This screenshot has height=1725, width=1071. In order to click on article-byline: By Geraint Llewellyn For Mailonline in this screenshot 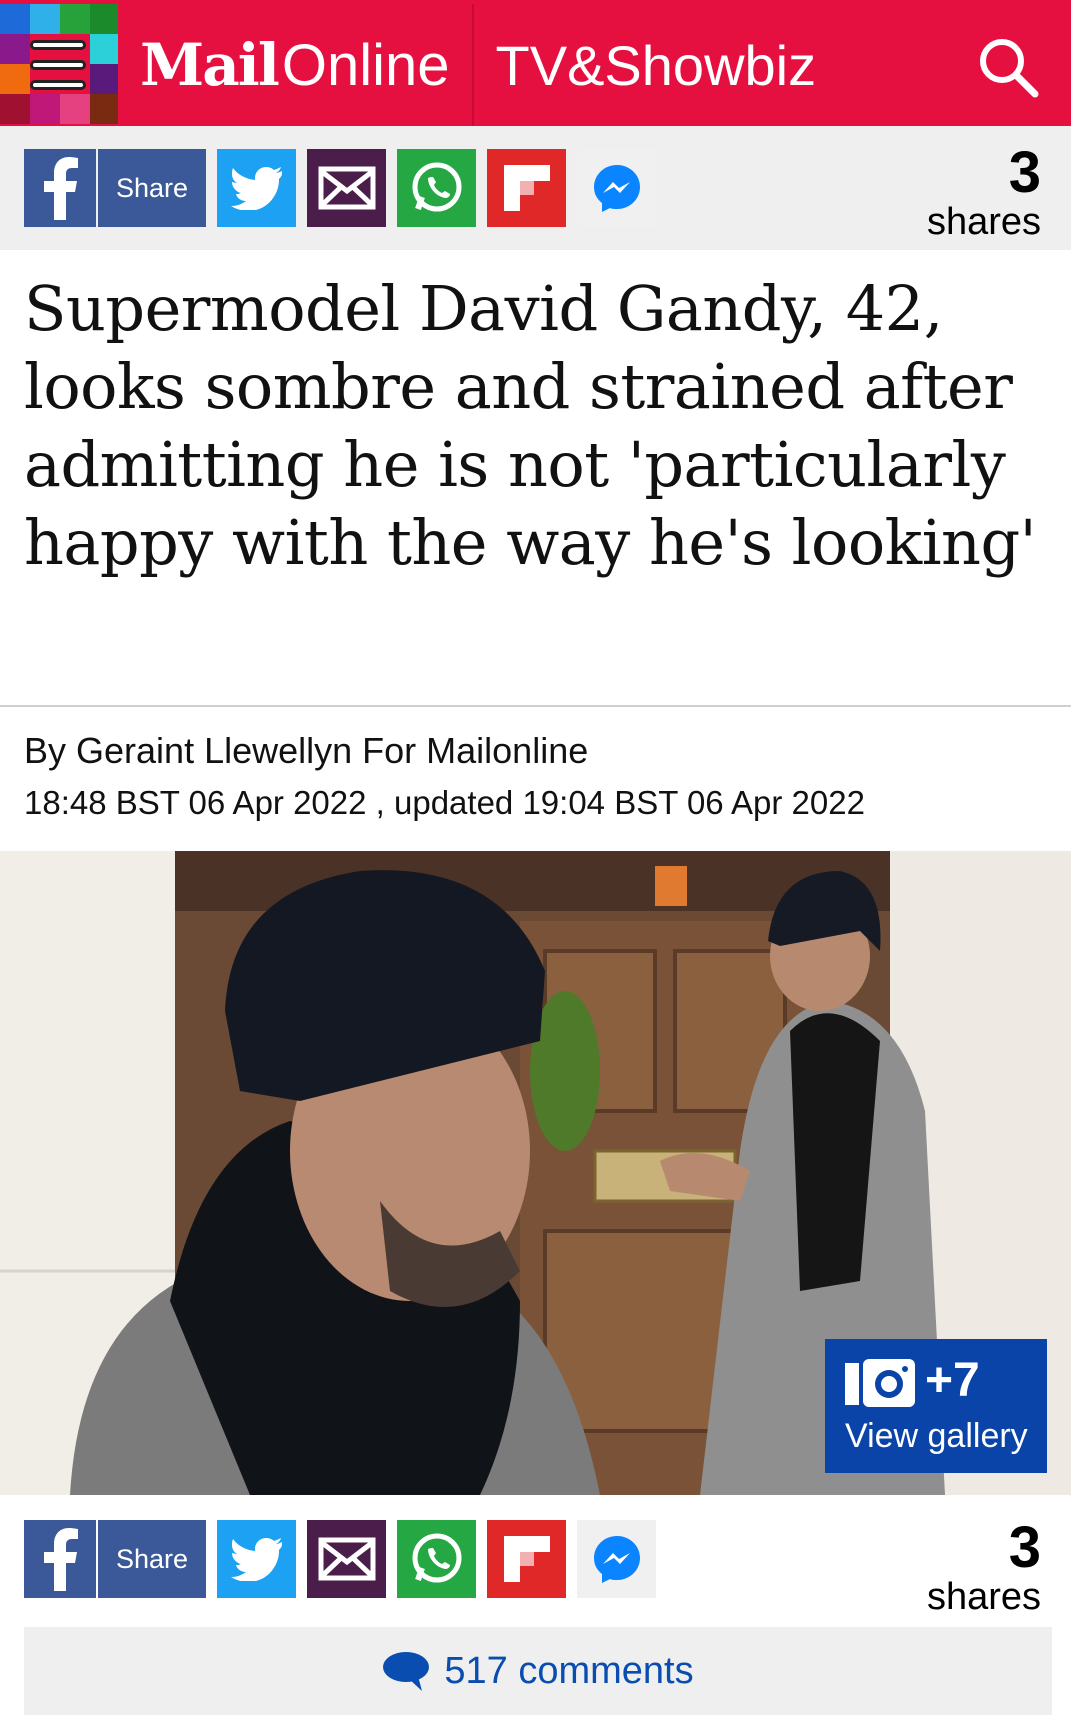, I will do `click(306, 751)`.